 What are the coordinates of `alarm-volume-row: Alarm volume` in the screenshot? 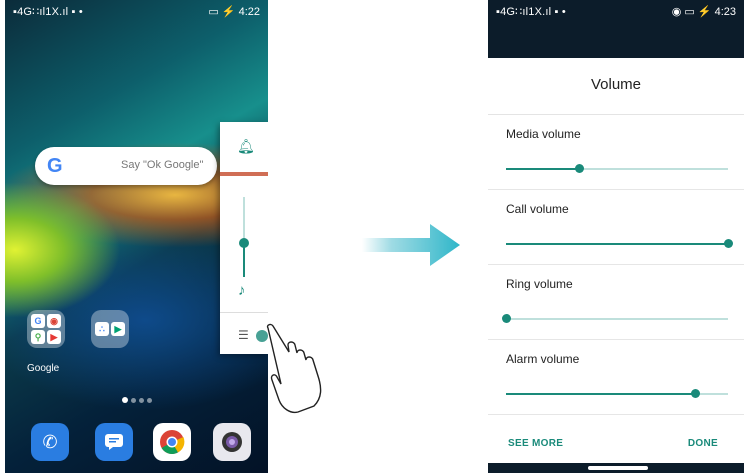 It's located at (616, 377).